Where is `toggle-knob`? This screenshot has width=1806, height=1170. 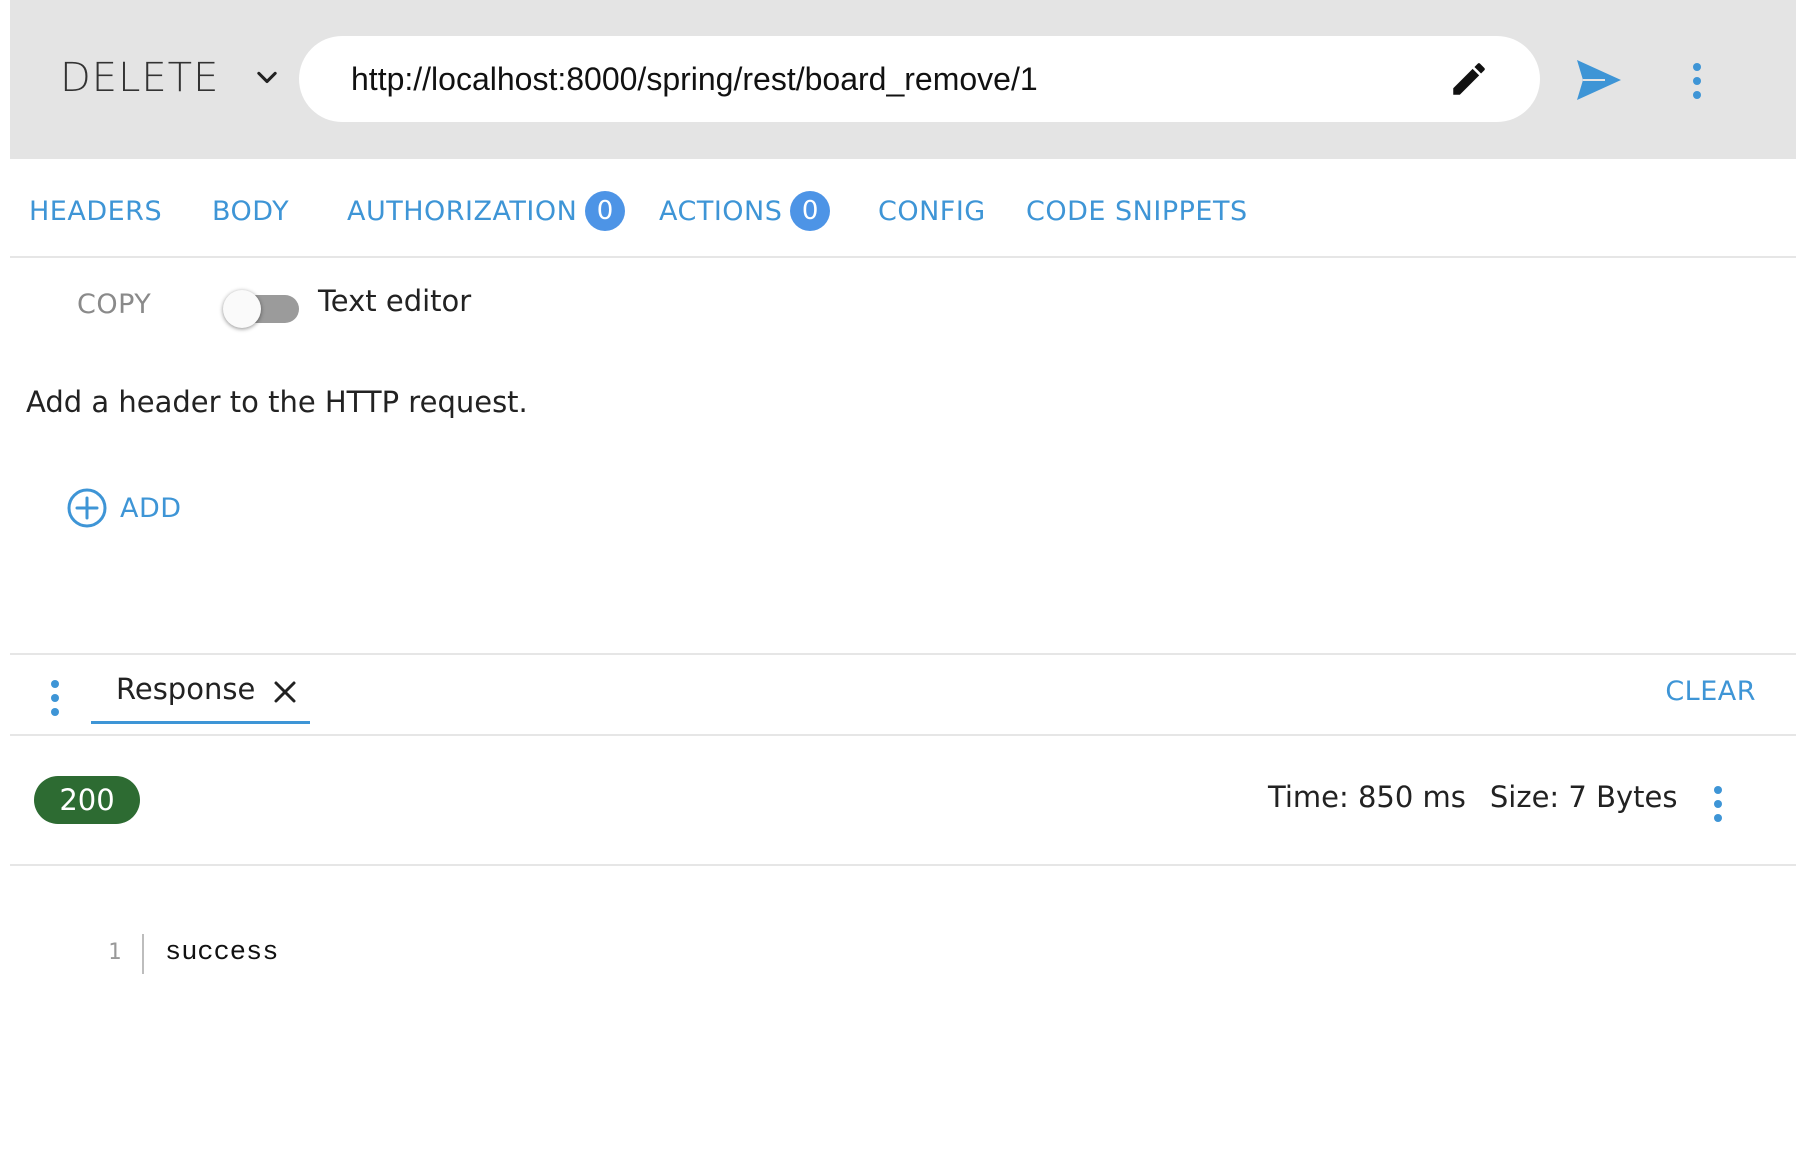 toggle-knob is located at coordinates (242, 309).